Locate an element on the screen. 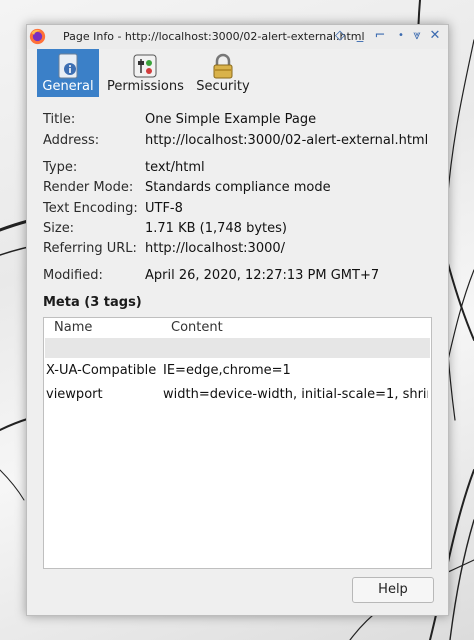 This screenshot has height=640, width=474. padlock-icon is located at coordinates (223, 66).